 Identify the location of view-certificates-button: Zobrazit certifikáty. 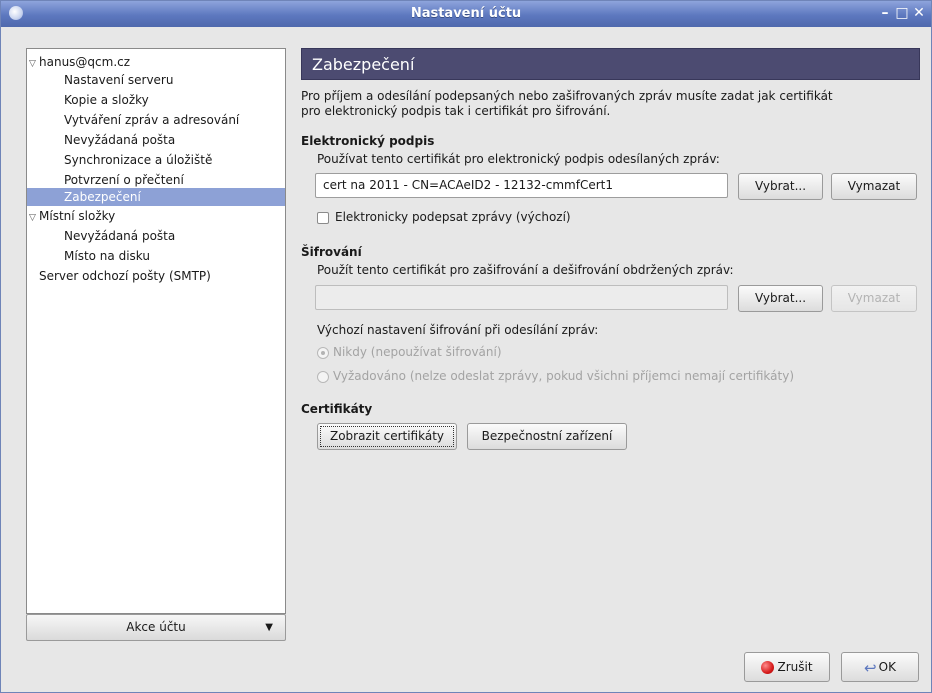
(387, 436).